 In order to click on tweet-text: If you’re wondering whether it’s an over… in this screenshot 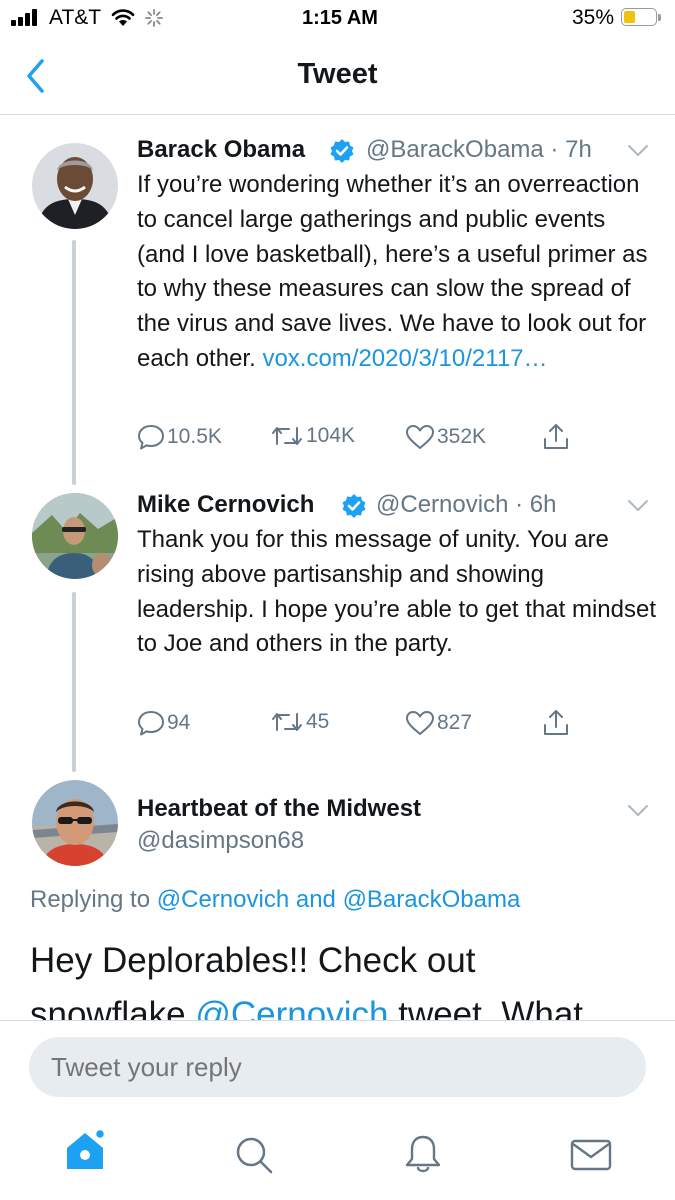, I will do `click(397, 272)`.